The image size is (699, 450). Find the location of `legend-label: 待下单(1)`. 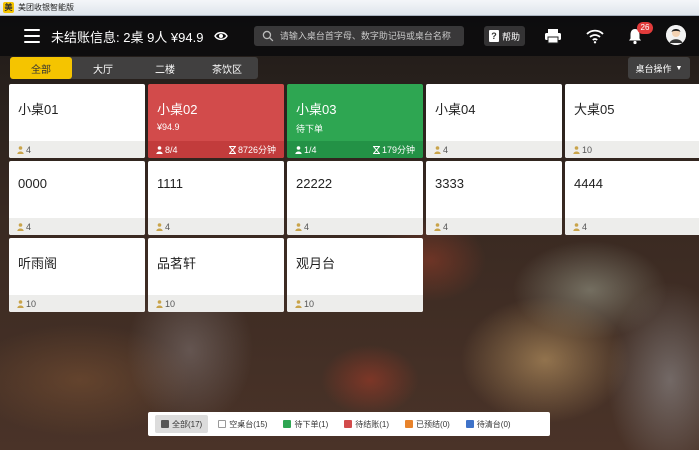

legend-label: 待下单(1) is located at coordinates (311, 424).